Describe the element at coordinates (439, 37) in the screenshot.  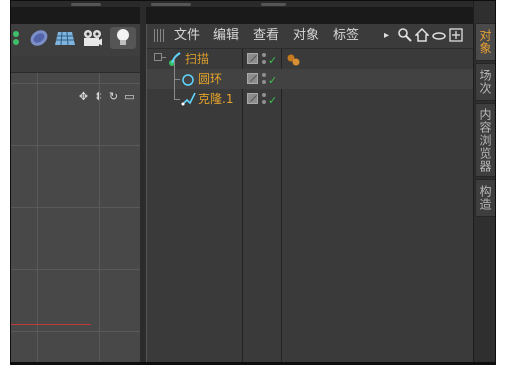
I see `link-icon` at that location.